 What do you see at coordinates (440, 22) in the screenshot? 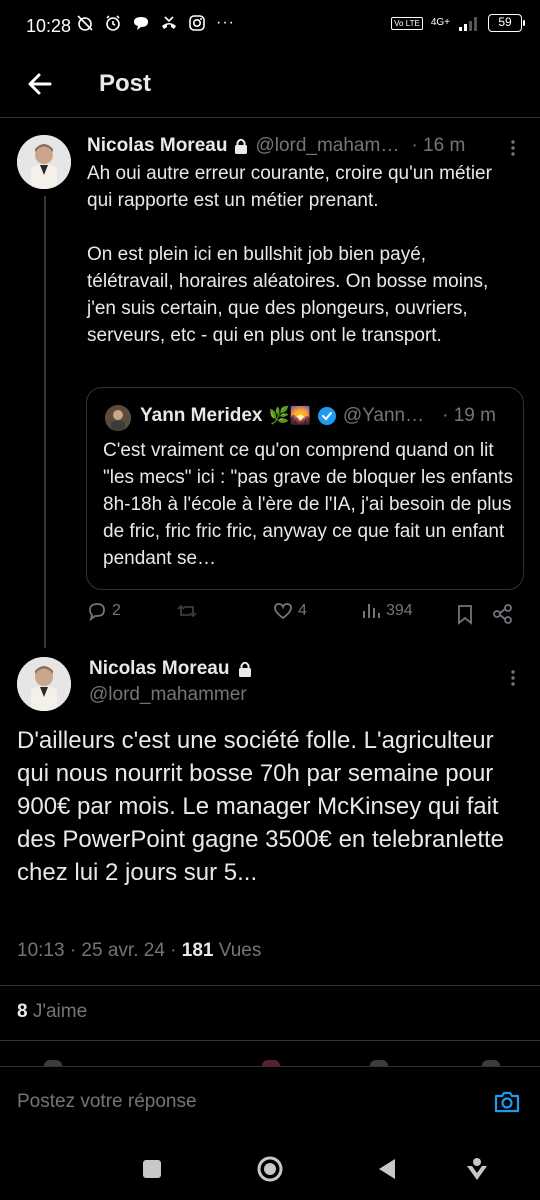
I see `network-label: 4G+` at bounding box center [440, 22].